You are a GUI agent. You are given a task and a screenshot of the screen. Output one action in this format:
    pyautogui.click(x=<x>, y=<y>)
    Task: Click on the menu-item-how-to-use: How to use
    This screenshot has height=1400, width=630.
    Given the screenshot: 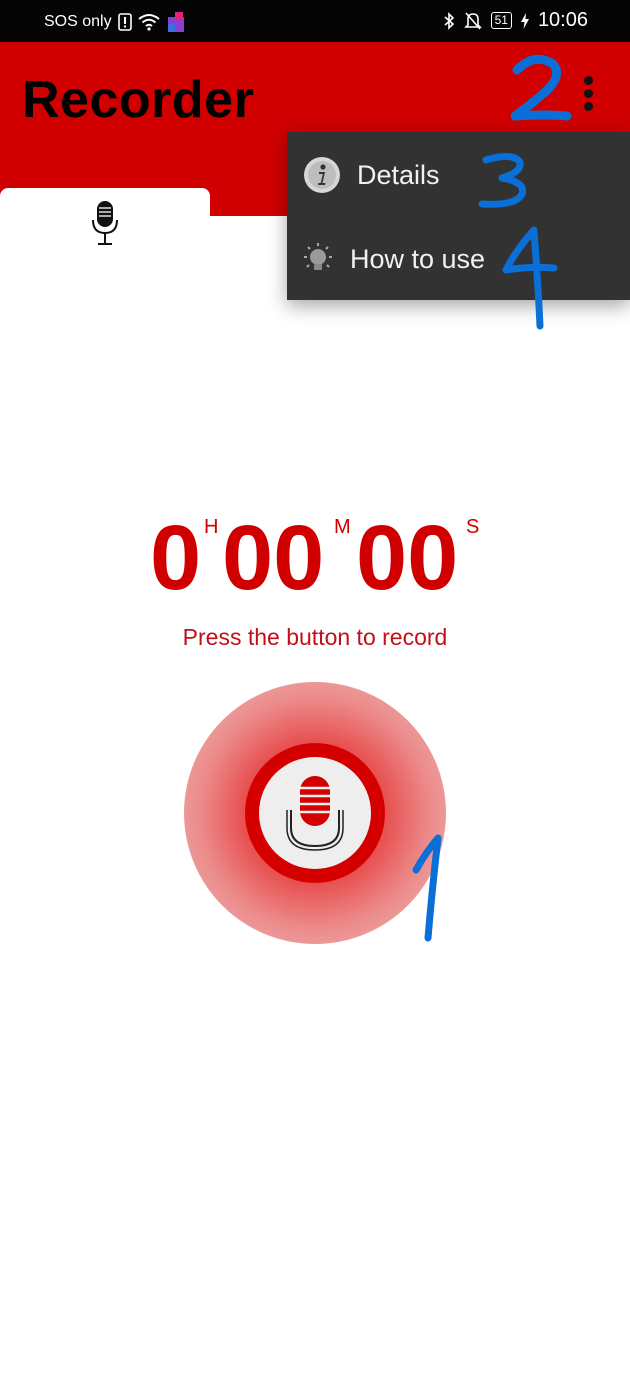 What is the action you would take?
    pyautogui.click(x=458, y=258)
    